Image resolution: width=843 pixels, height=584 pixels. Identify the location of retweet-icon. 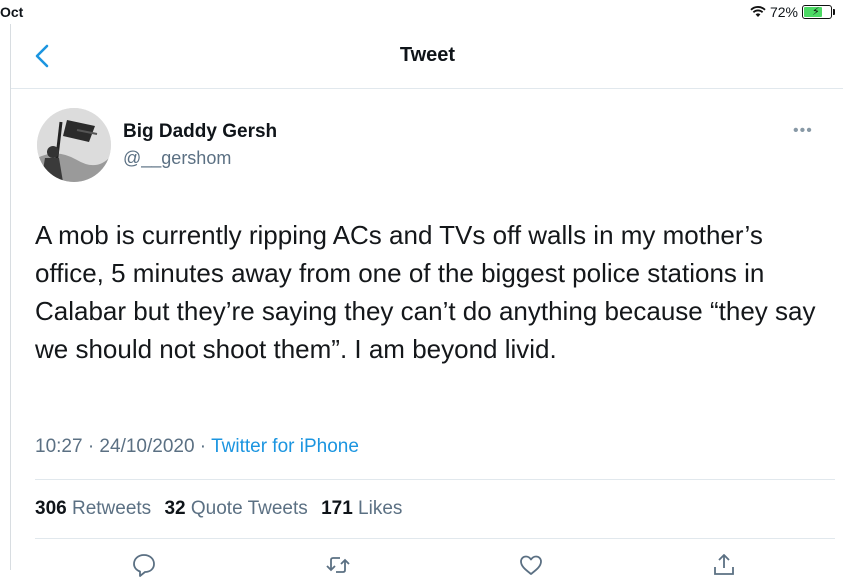
(338, 565).